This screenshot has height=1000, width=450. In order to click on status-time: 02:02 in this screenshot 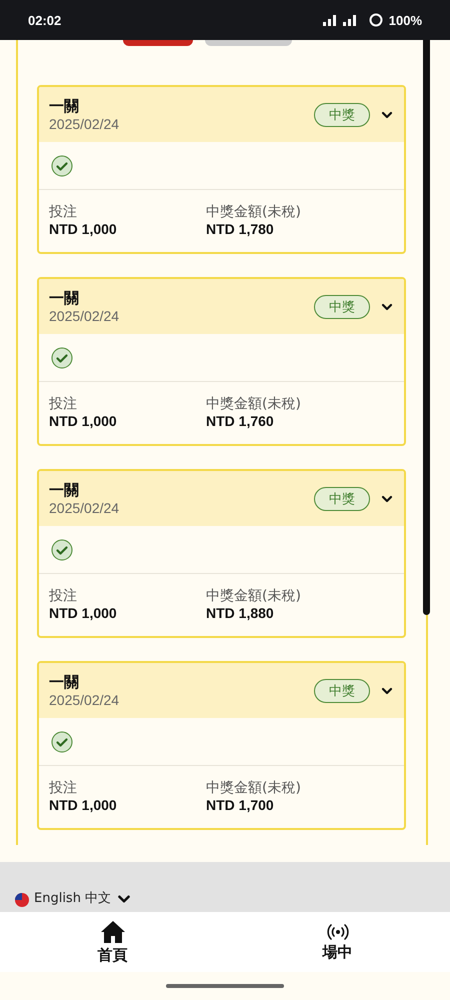, I will do `click(45, 20)`.